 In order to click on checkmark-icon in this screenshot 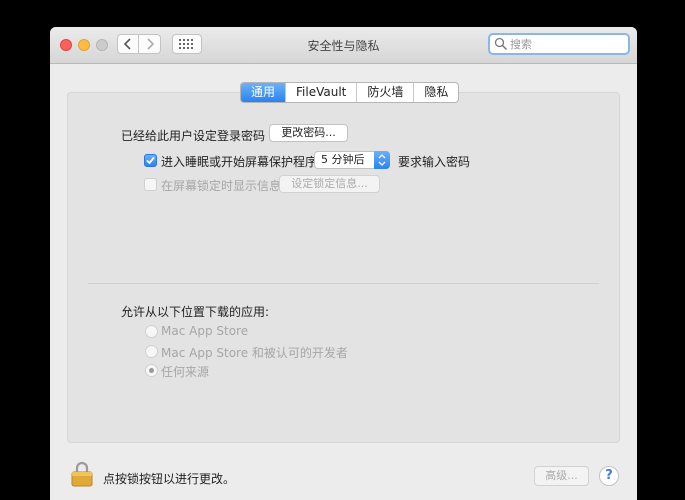, I will do `click(150, 160)`.